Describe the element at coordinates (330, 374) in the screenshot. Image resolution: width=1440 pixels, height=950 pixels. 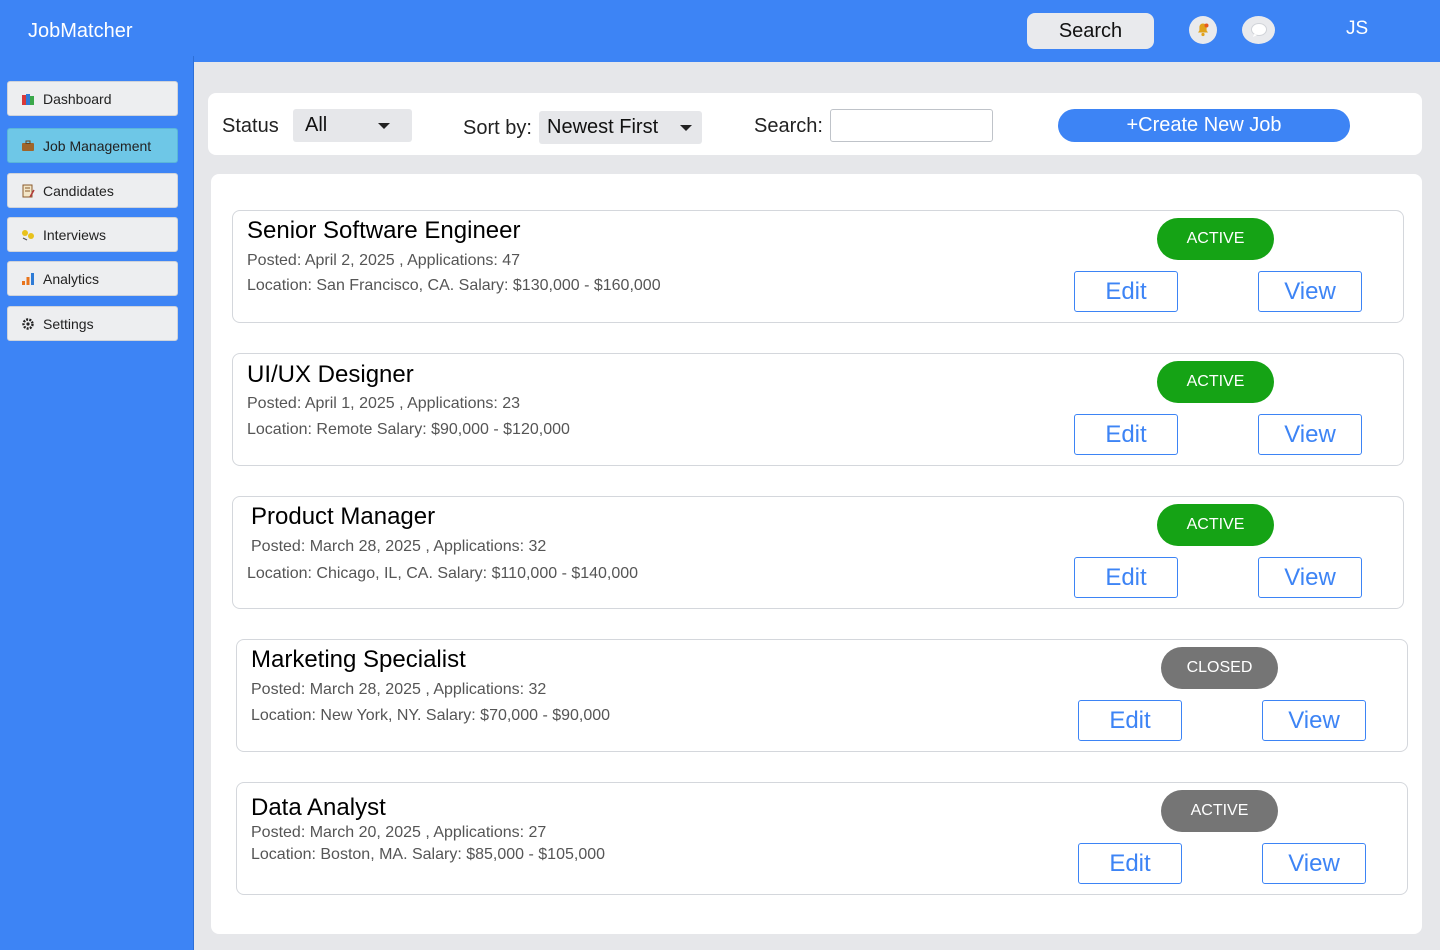
I see `job-title: UI/UX Designer` at that location.